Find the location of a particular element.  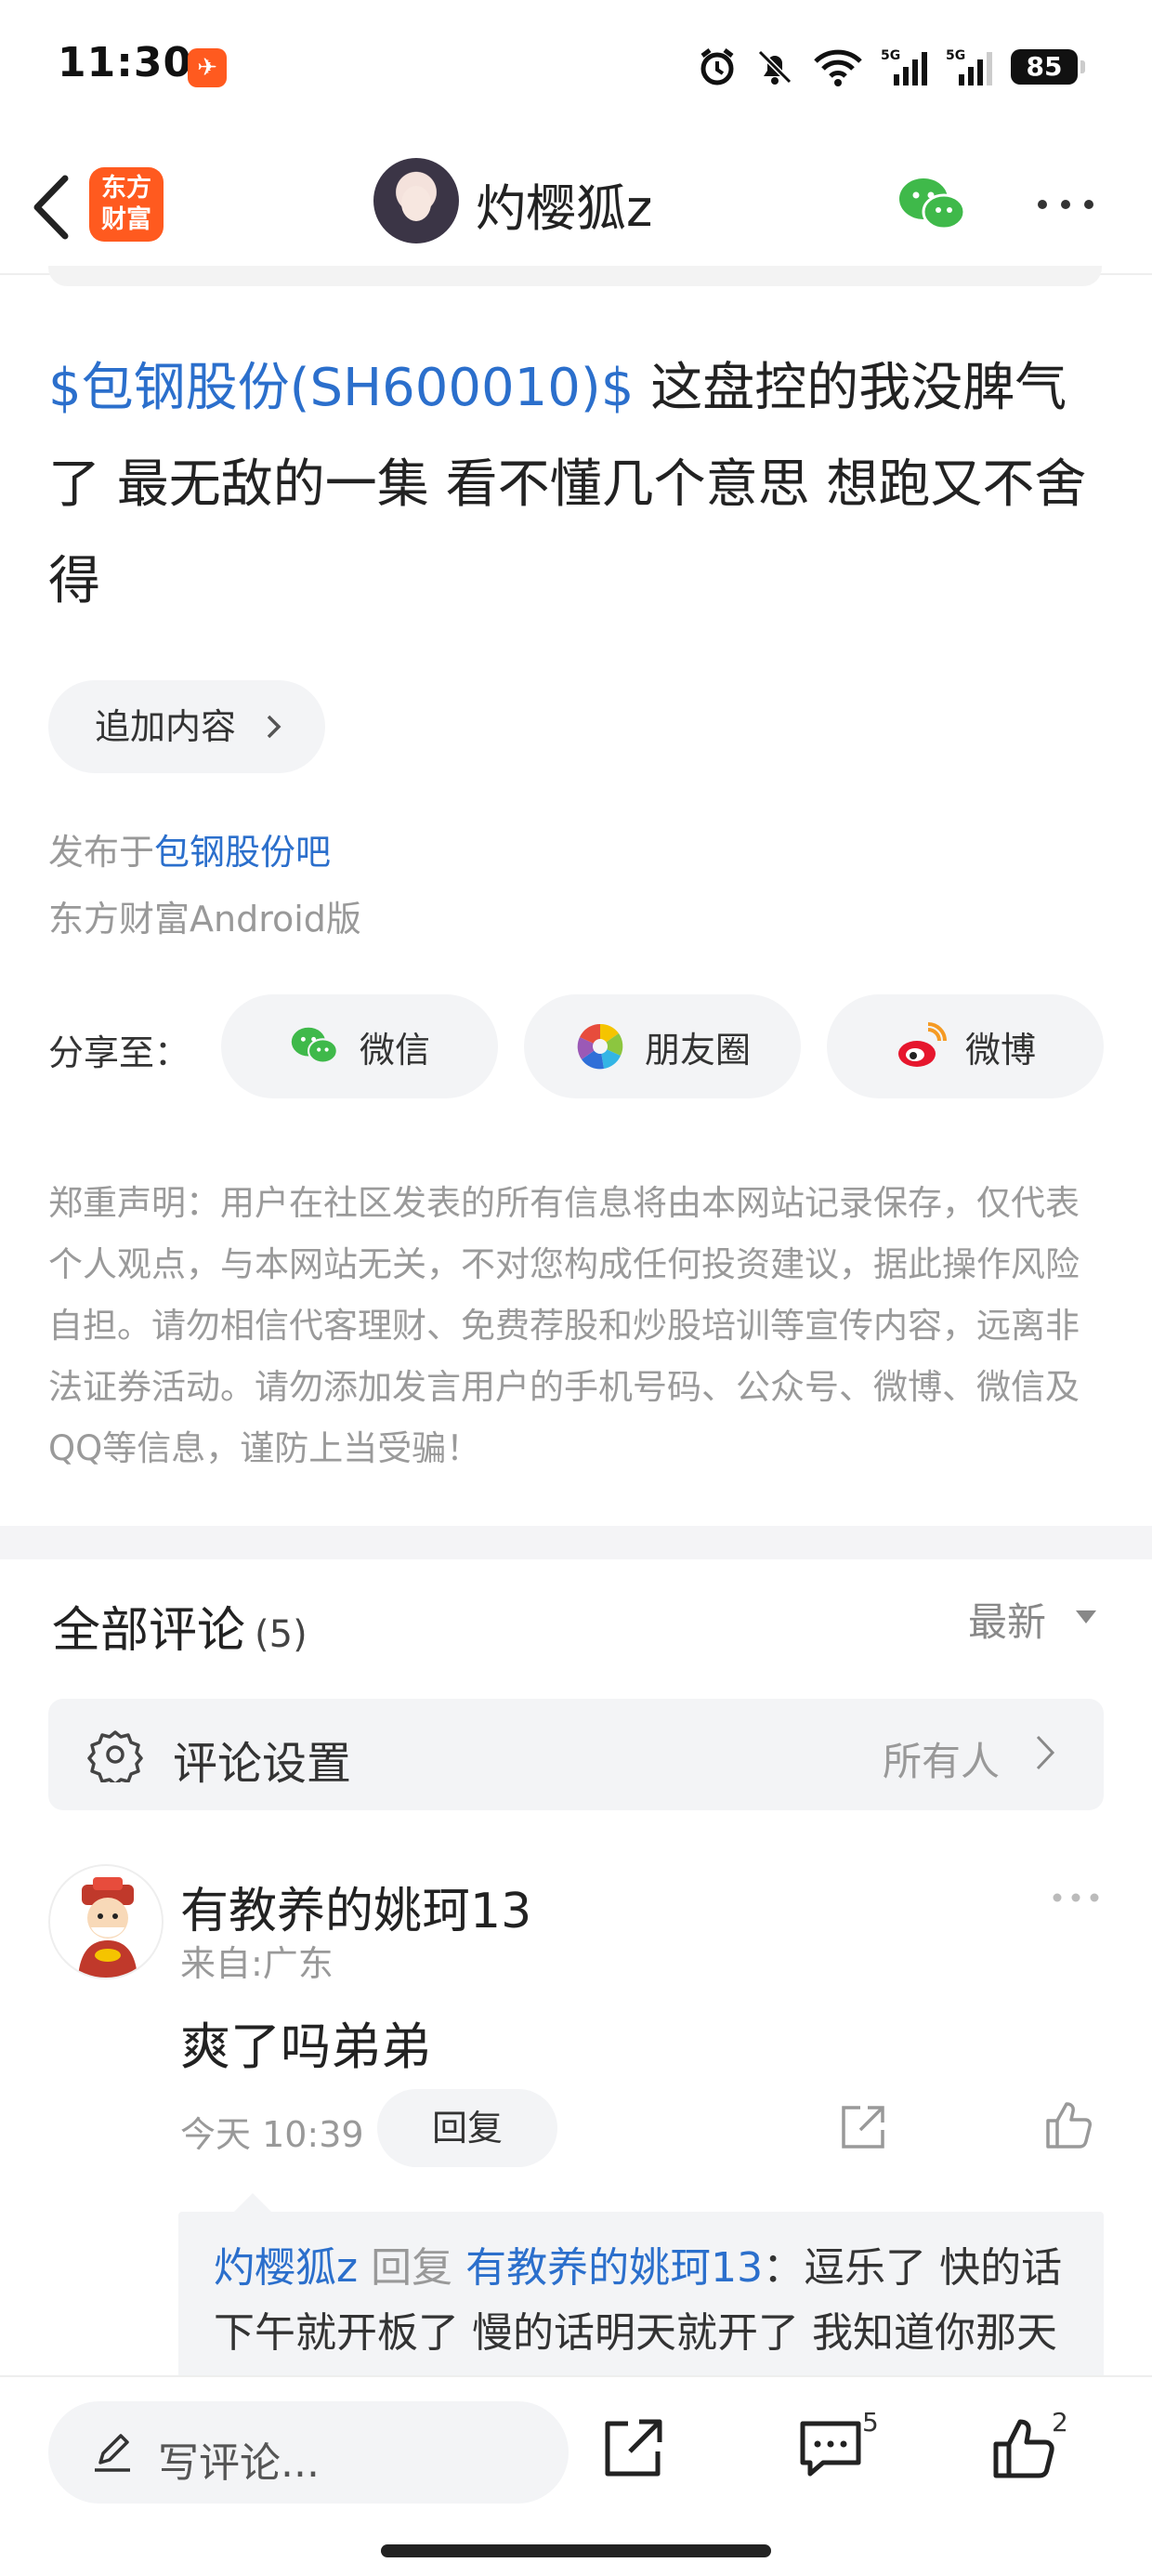

comments-title-label: 全部评论 is located at coordinates (149, 1631).